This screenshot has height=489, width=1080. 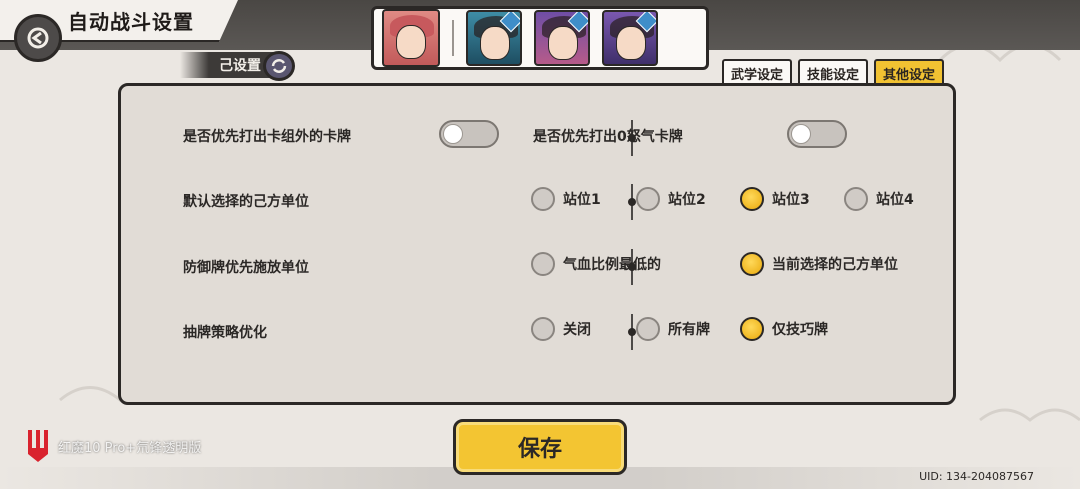 What do you see at coordinates (608, 137) in the screenshot?
I see `setting-label-zero-rage: 是否优先打出0怒气卡牌` at bounding box center [608, 137].